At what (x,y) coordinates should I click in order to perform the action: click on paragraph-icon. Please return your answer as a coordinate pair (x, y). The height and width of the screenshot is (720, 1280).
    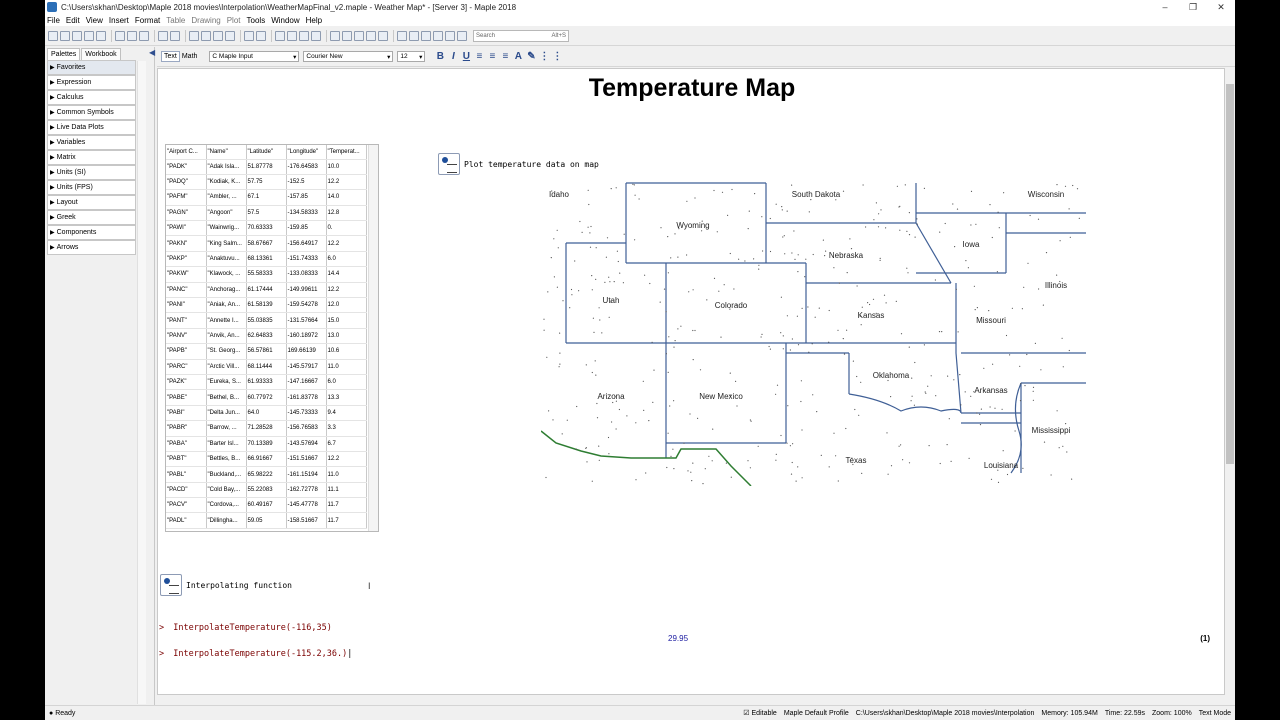
    Looking at the image, I should click on (230, 35).